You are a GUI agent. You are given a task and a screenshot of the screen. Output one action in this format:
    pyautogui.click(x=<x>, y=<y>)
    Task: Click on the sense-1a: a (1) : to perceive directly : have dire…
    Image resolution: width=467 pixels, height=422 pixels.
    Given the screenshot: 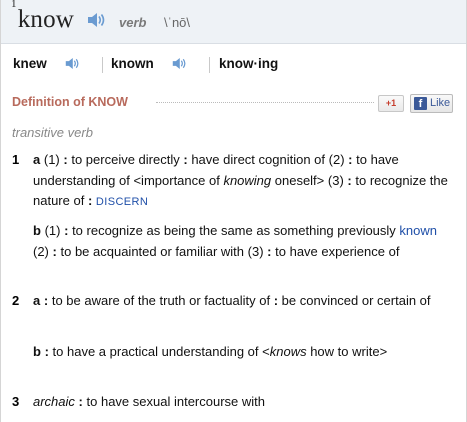 What is the action you would take?
    pyautogui.click(x=240, y=180)
    